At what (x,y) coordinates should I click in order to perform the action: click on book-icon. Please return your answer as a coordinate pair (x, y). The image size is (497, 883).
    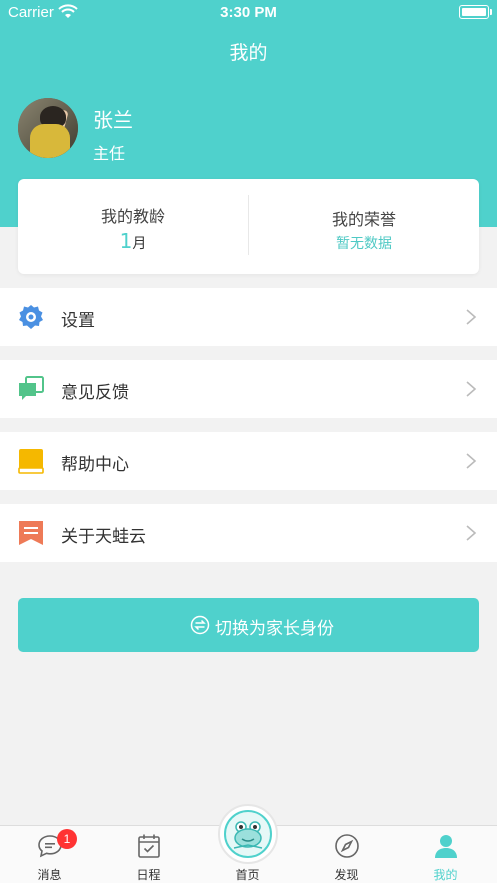
    Looking at the image, I should click on (31, 461).